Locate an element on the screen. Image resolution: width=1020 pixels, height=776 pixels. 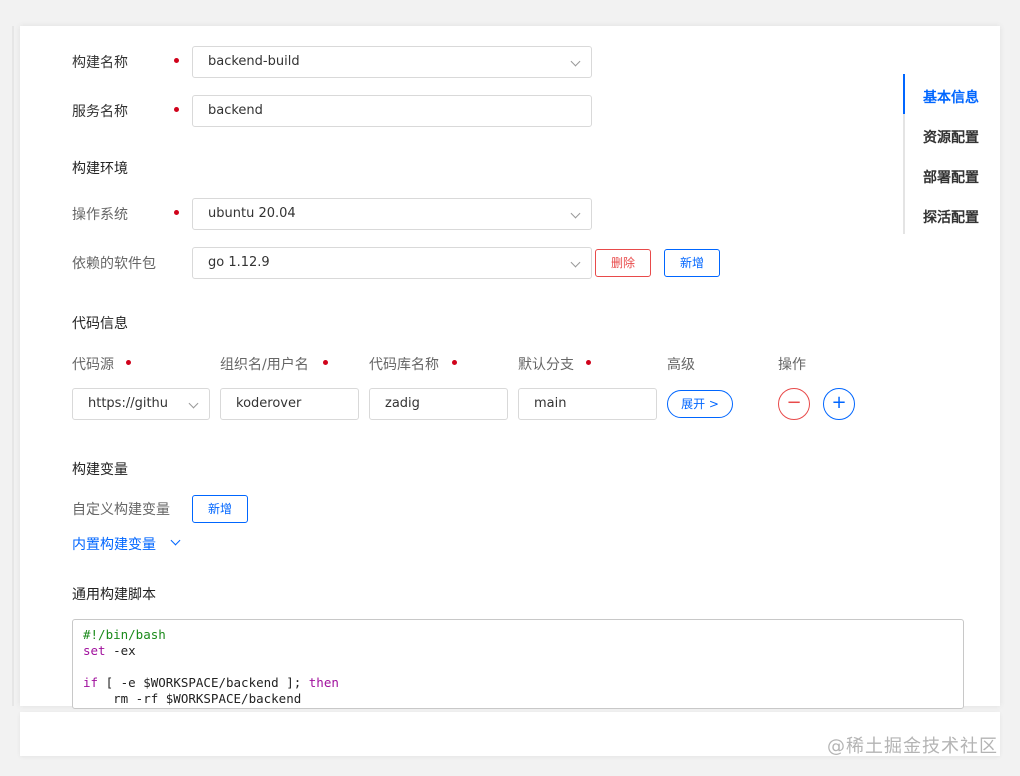
branch-value: main is located at coordinates (550, 403).